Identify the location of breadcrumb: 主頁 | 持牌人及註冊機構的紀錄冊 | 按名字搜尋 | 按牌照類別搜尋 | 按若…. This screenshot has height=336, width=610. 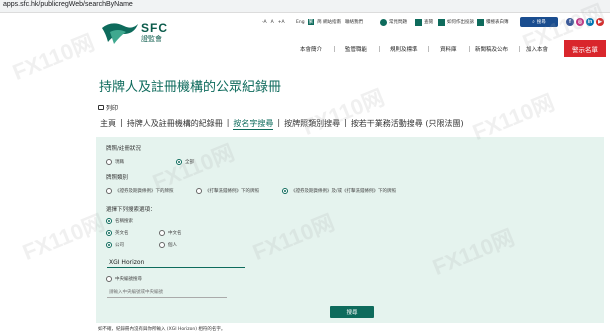
(282, 124).